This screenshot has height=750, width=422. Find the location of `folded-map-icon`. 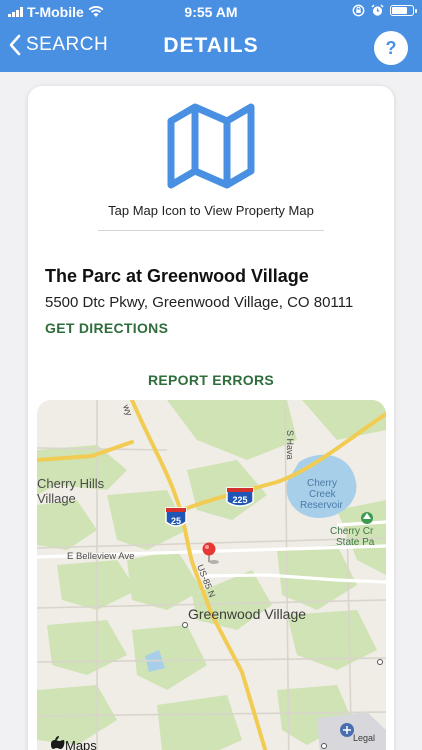

folded-map-icon is located at coordinates (211, 146).